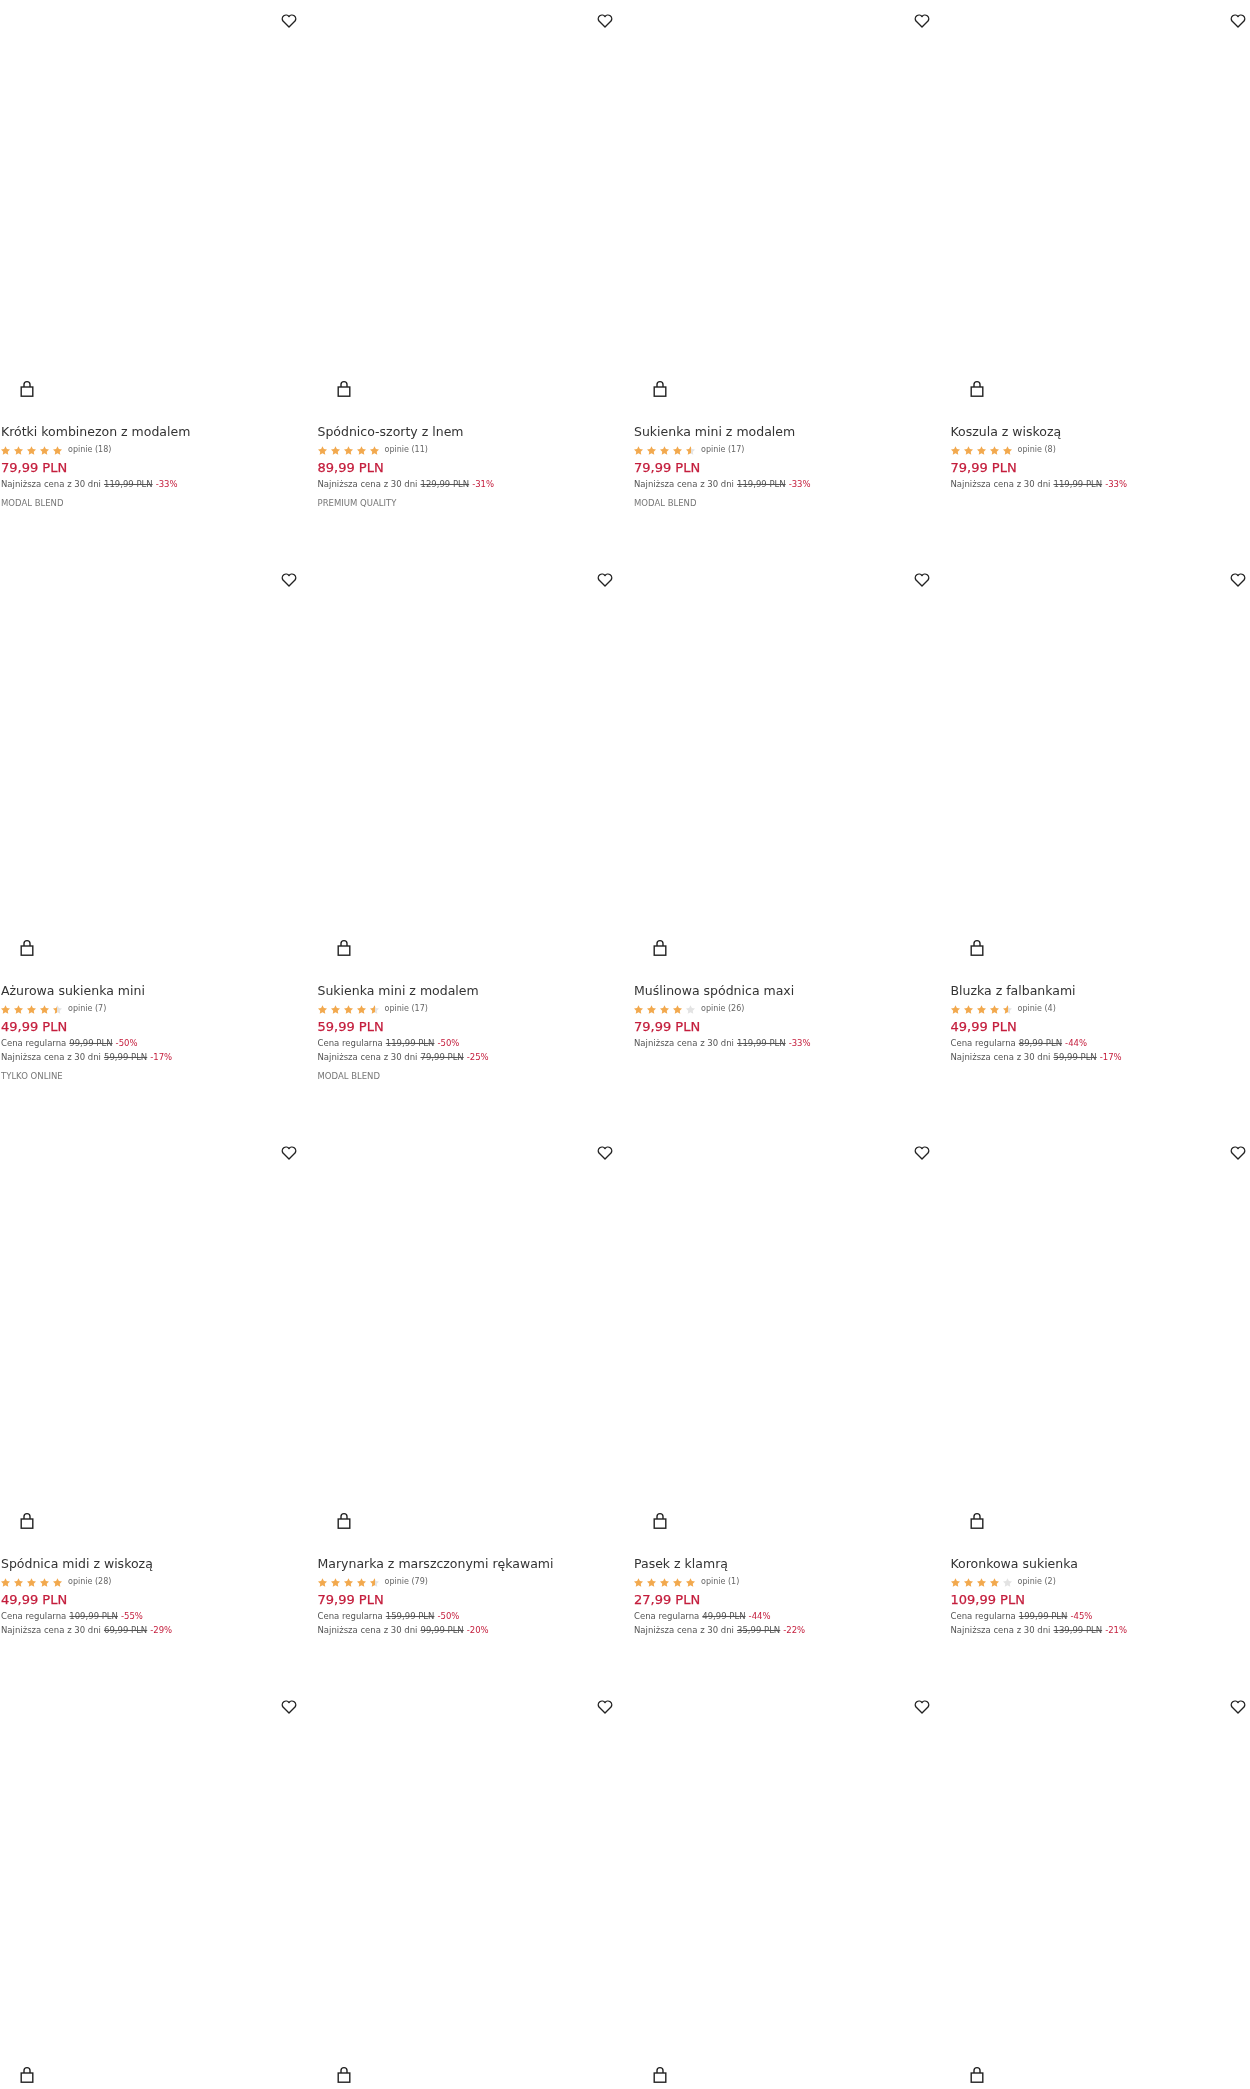  What do you see at coordinates (90, 1582) in the screenshot?
I see `review-count: opinie (28)` at bounding box center [90, 1582].